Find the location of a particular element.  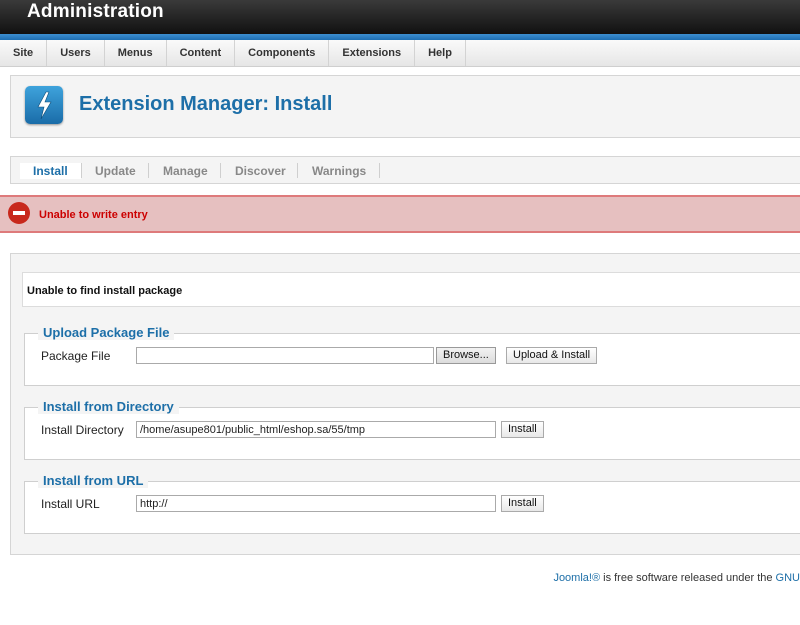

install-url-legend: Install from URL is located at coordinates (93, 480).